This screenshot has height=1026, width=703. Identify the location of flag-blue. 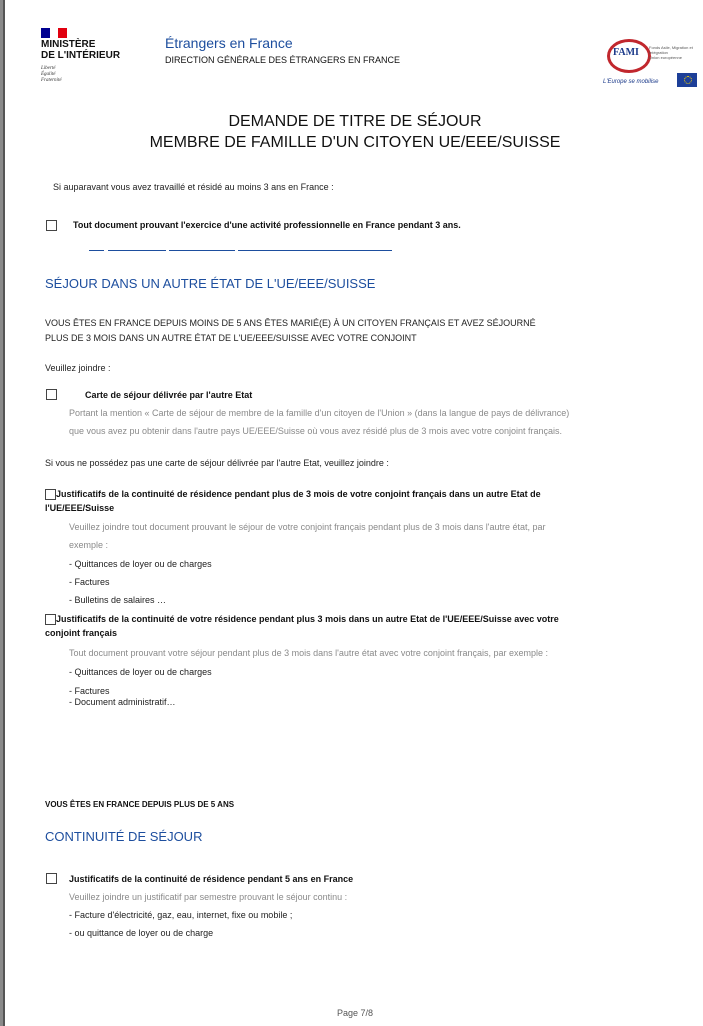
(45, 33).